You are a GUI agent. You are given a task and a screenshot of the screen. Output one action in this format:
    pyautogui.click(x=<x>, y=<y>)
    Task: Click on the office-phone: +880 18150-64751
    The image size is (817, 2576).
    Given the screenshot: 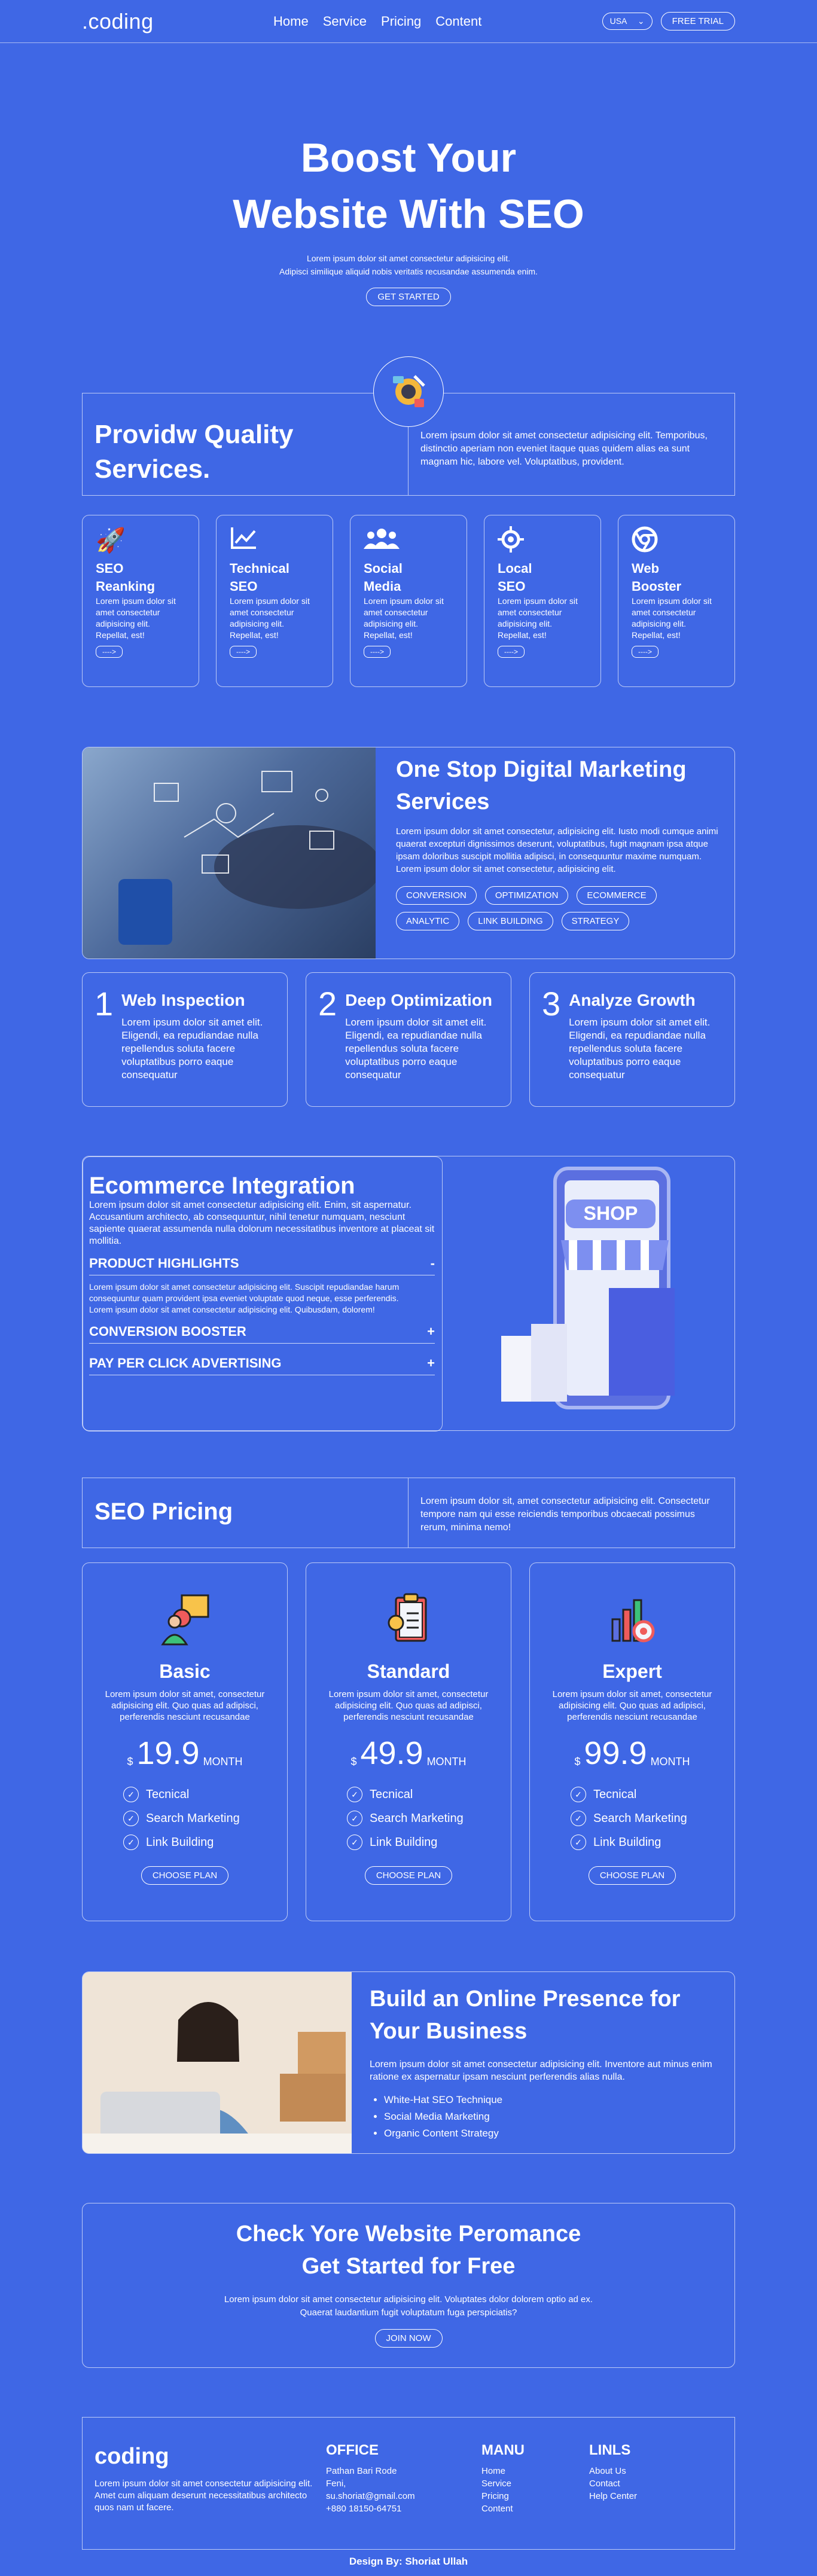 What is the action you would take?
    pyautogui.click(x=403, y=2509)
    